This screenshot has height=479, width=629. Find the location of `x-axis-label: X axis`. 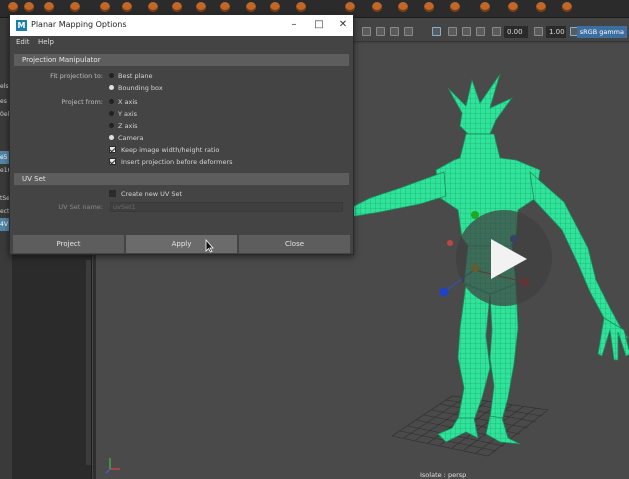

x-axis-label: X axis is located at coordinates (128, 102).